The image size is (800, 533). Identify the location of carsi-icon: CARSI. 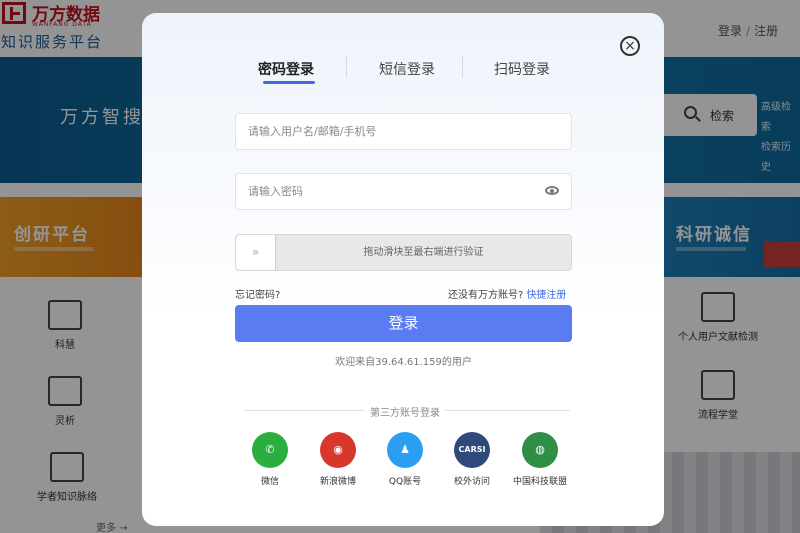
(472, 450).